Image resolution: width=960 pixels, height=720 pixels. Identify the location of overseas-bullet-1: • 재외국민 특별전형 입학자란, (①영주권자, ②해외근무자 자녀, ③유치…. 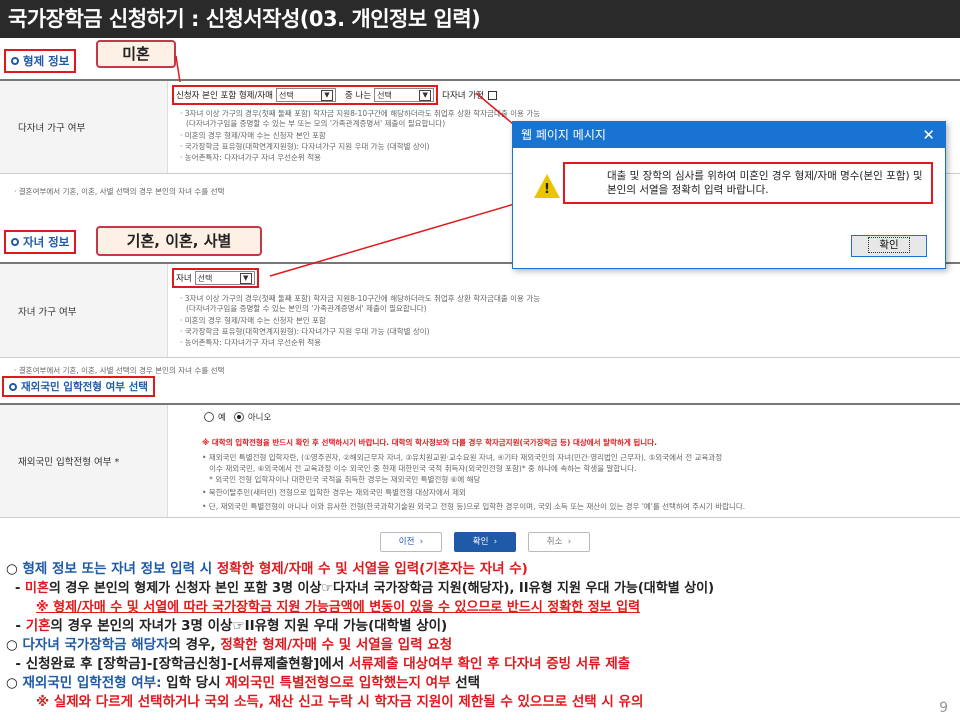
(462, 457).